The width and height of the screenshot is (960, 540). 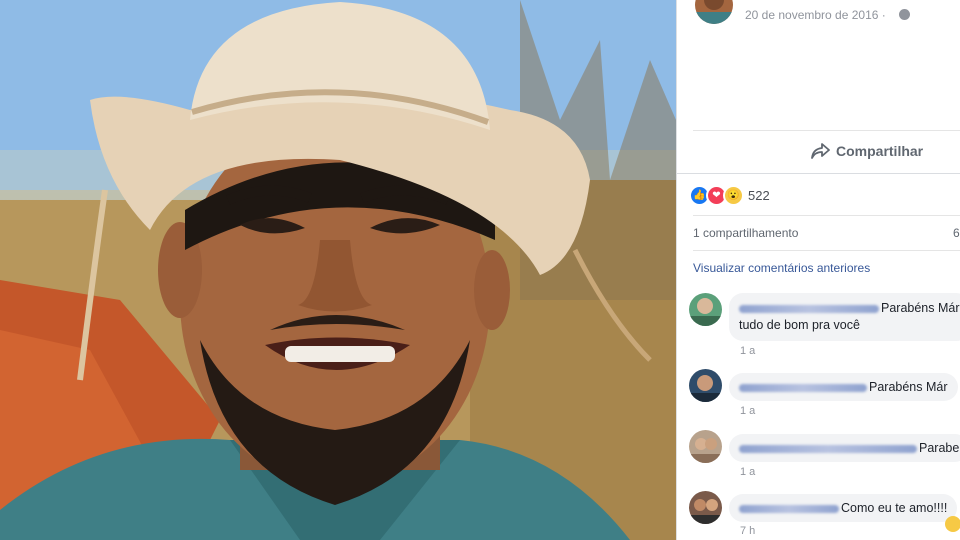 I want to click on share-arrow-icon, so click(x=820, y=151).